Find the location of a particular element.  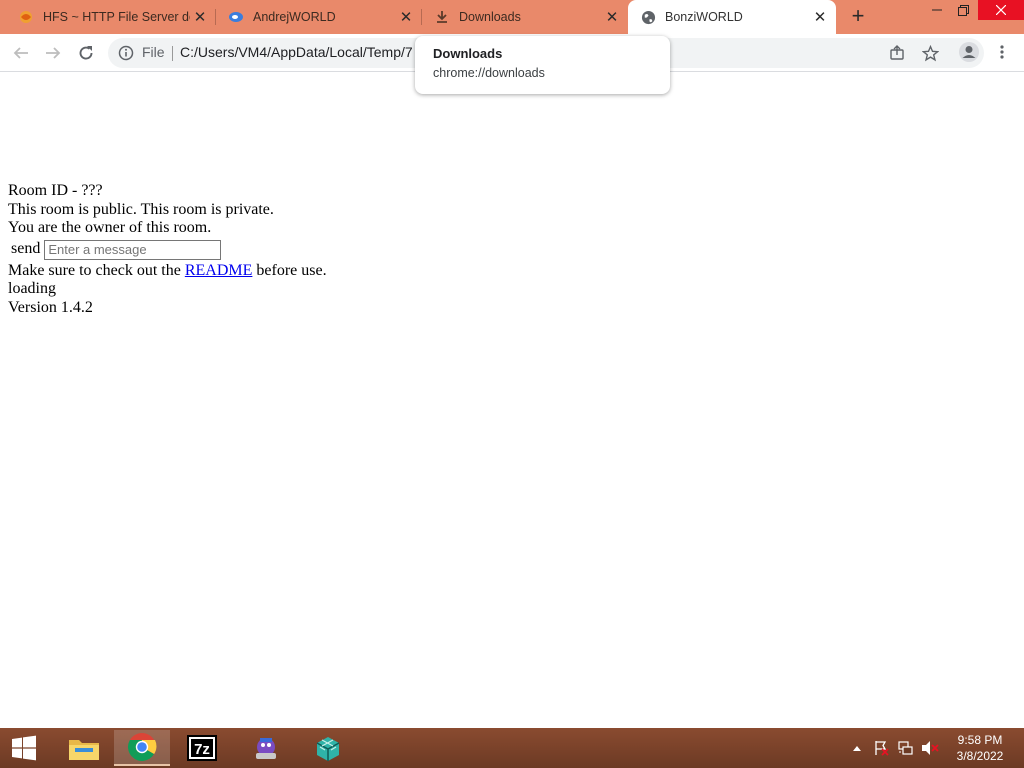

clock-date: 3/8/2022 is located at coordinates (980, 756).